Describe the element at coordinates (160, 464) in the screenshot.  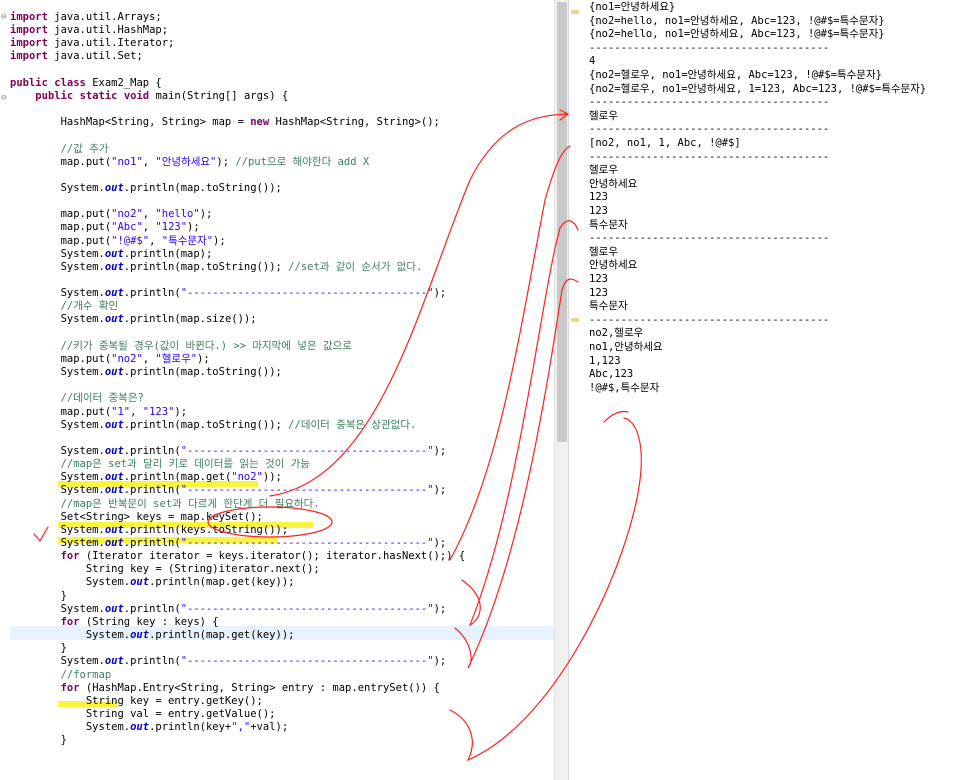
I see `code-line: //map은 set과 달리 키로 데이터를 읽는 것이 가능` at that location.